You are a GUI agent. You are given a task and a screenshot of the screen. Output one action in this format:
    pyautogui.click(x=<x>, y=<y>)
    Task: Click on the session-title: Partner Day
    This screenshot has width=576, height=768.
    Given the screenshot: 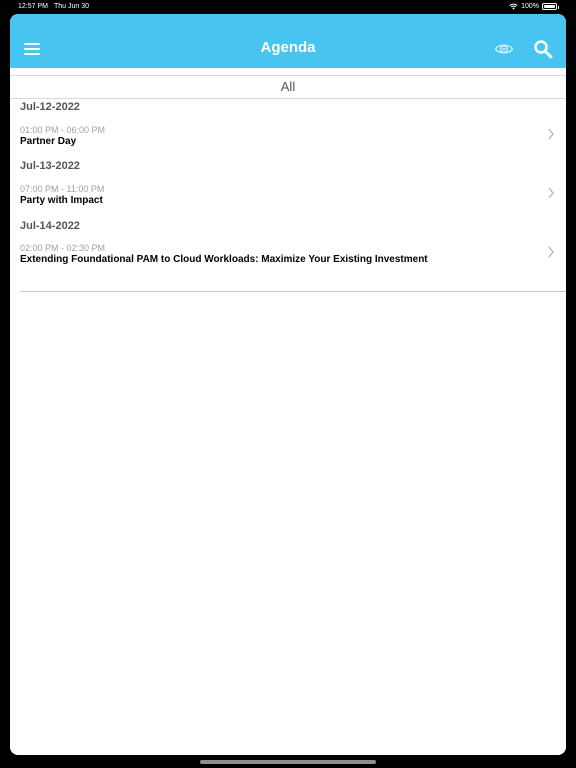 What is the action you would take?
    pyautogui.click(x=48, y=141)
    